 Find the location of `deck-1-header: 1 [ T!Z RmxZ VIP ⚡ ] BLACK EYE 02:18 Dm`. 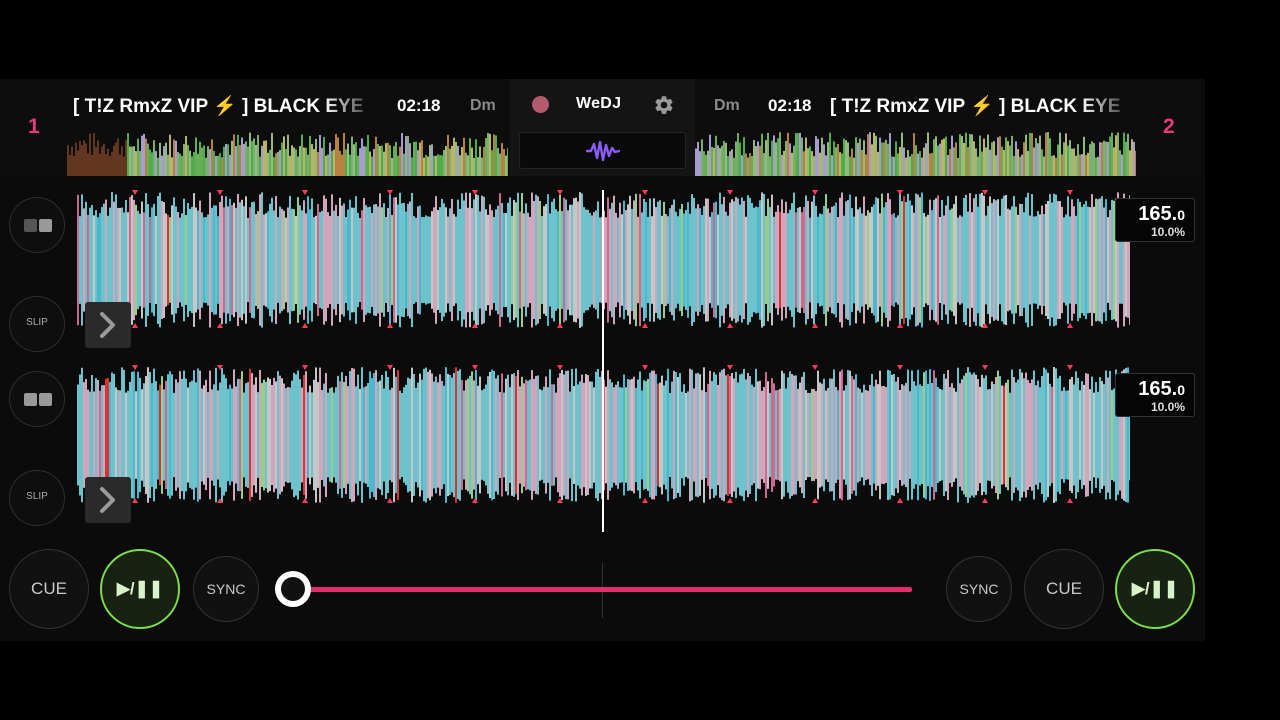

deck-1-header: 1 [ T!Z RmxZ VIP ⚡ ] BLACK EYE 02:18 Dm is located at coordinates (255, 127).